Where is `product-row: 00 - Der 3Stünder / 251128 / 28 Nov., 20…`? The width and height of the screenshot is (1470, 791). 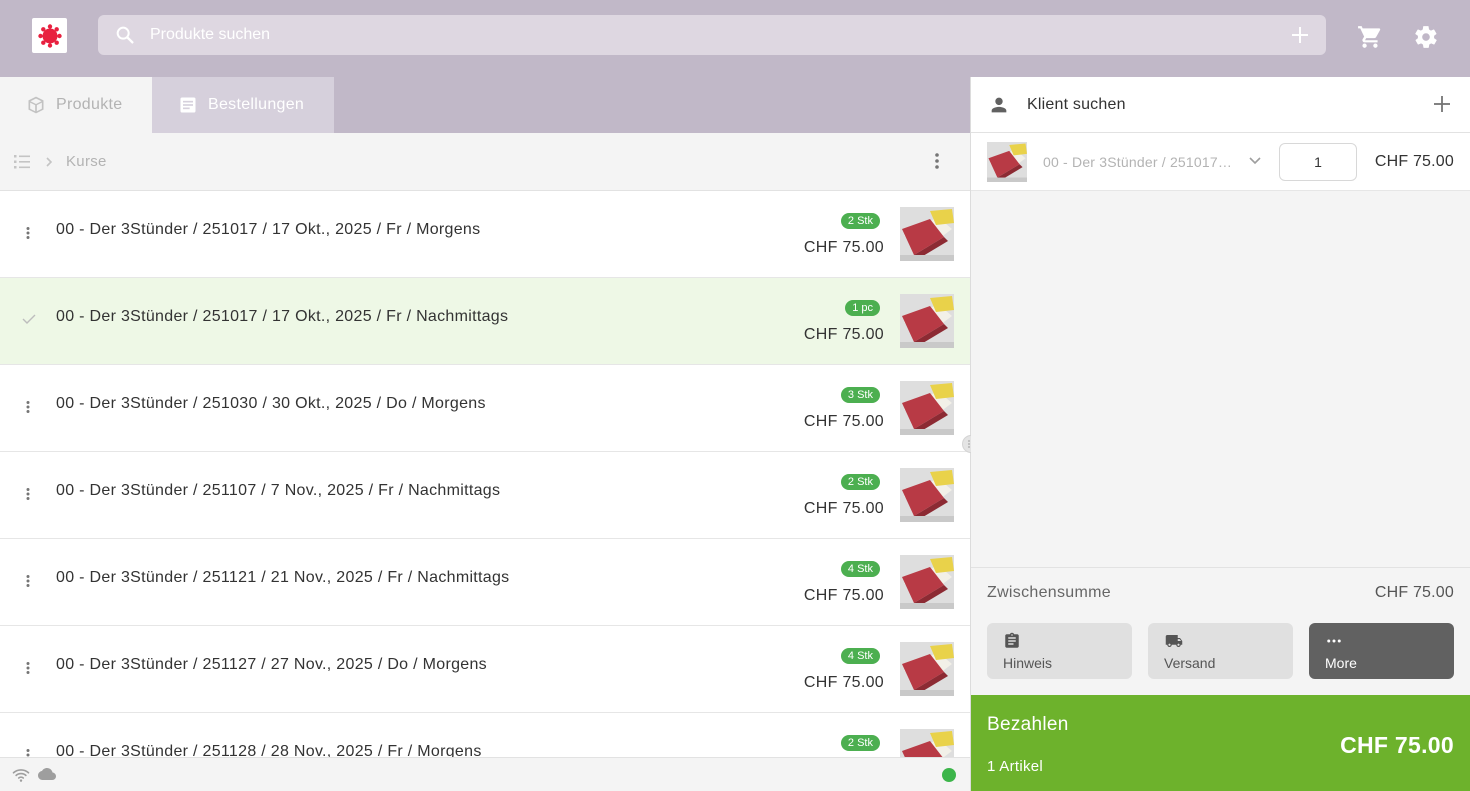
product-row: 00 - Der 3Stünder / 251128 / 28 Nov., 20… is located at coordinates (485, 735).